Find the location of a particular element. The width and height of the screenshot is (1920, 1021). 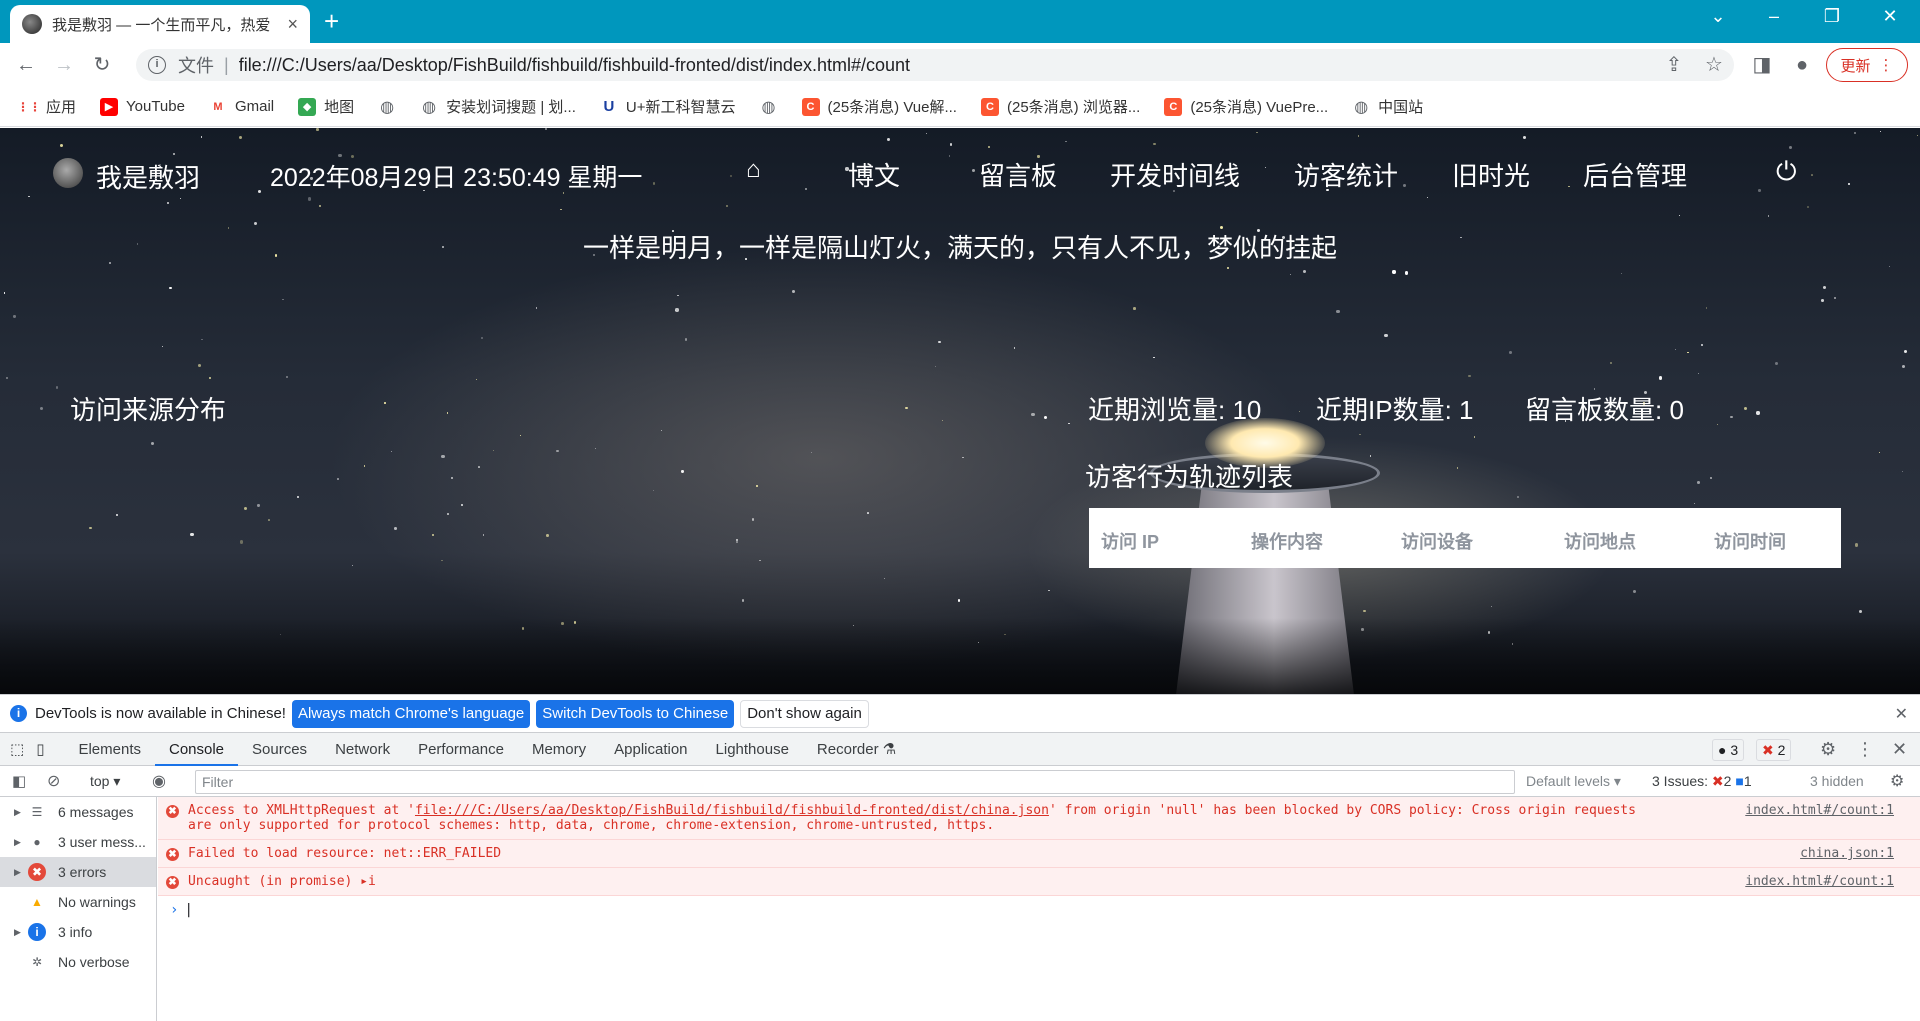

sidebar-filter-item: ▲ No warnings is located at coordinates (78, 902).